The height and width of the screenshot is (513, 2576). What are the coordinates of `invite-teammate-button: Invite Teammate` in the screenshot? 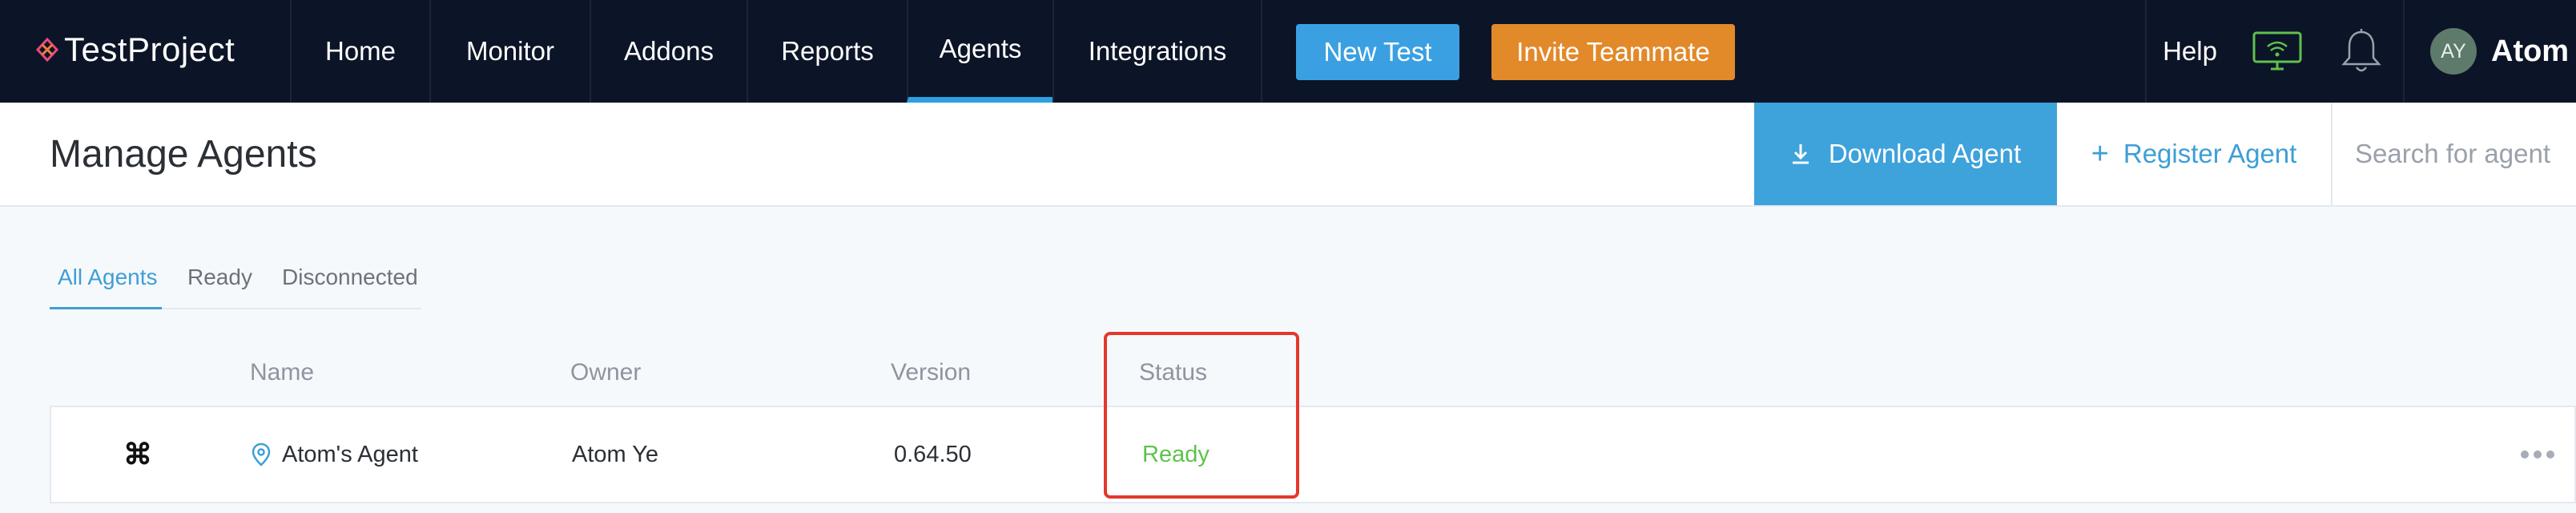 It's located at (1613, 52).